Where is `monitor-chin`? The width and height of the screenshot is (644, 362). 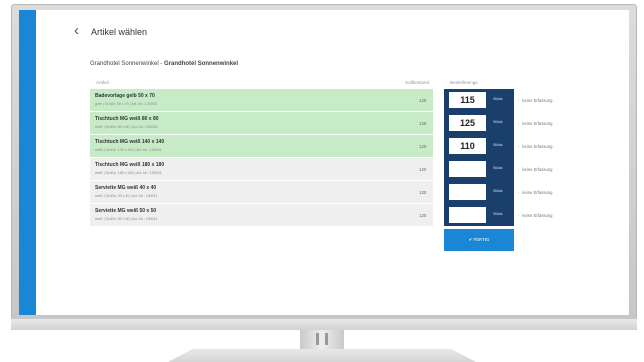
monitor-chin is located at coordinates (324, 324).